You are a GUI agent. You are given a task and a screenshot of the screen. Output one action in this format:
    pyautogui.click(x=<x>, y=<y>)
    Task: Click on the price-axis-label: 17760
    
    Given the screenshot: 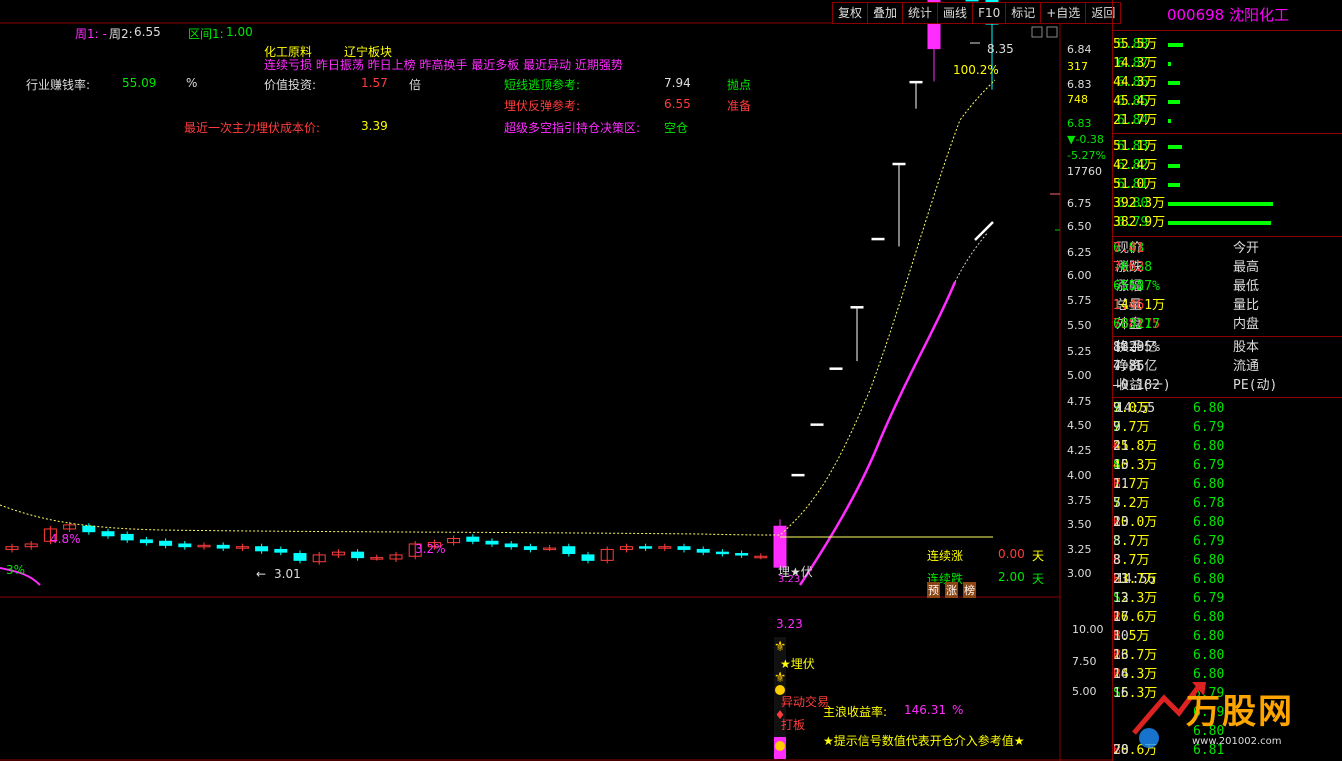 What is the action you would take?
    pyautogui.click(x=1084, y=171)
    